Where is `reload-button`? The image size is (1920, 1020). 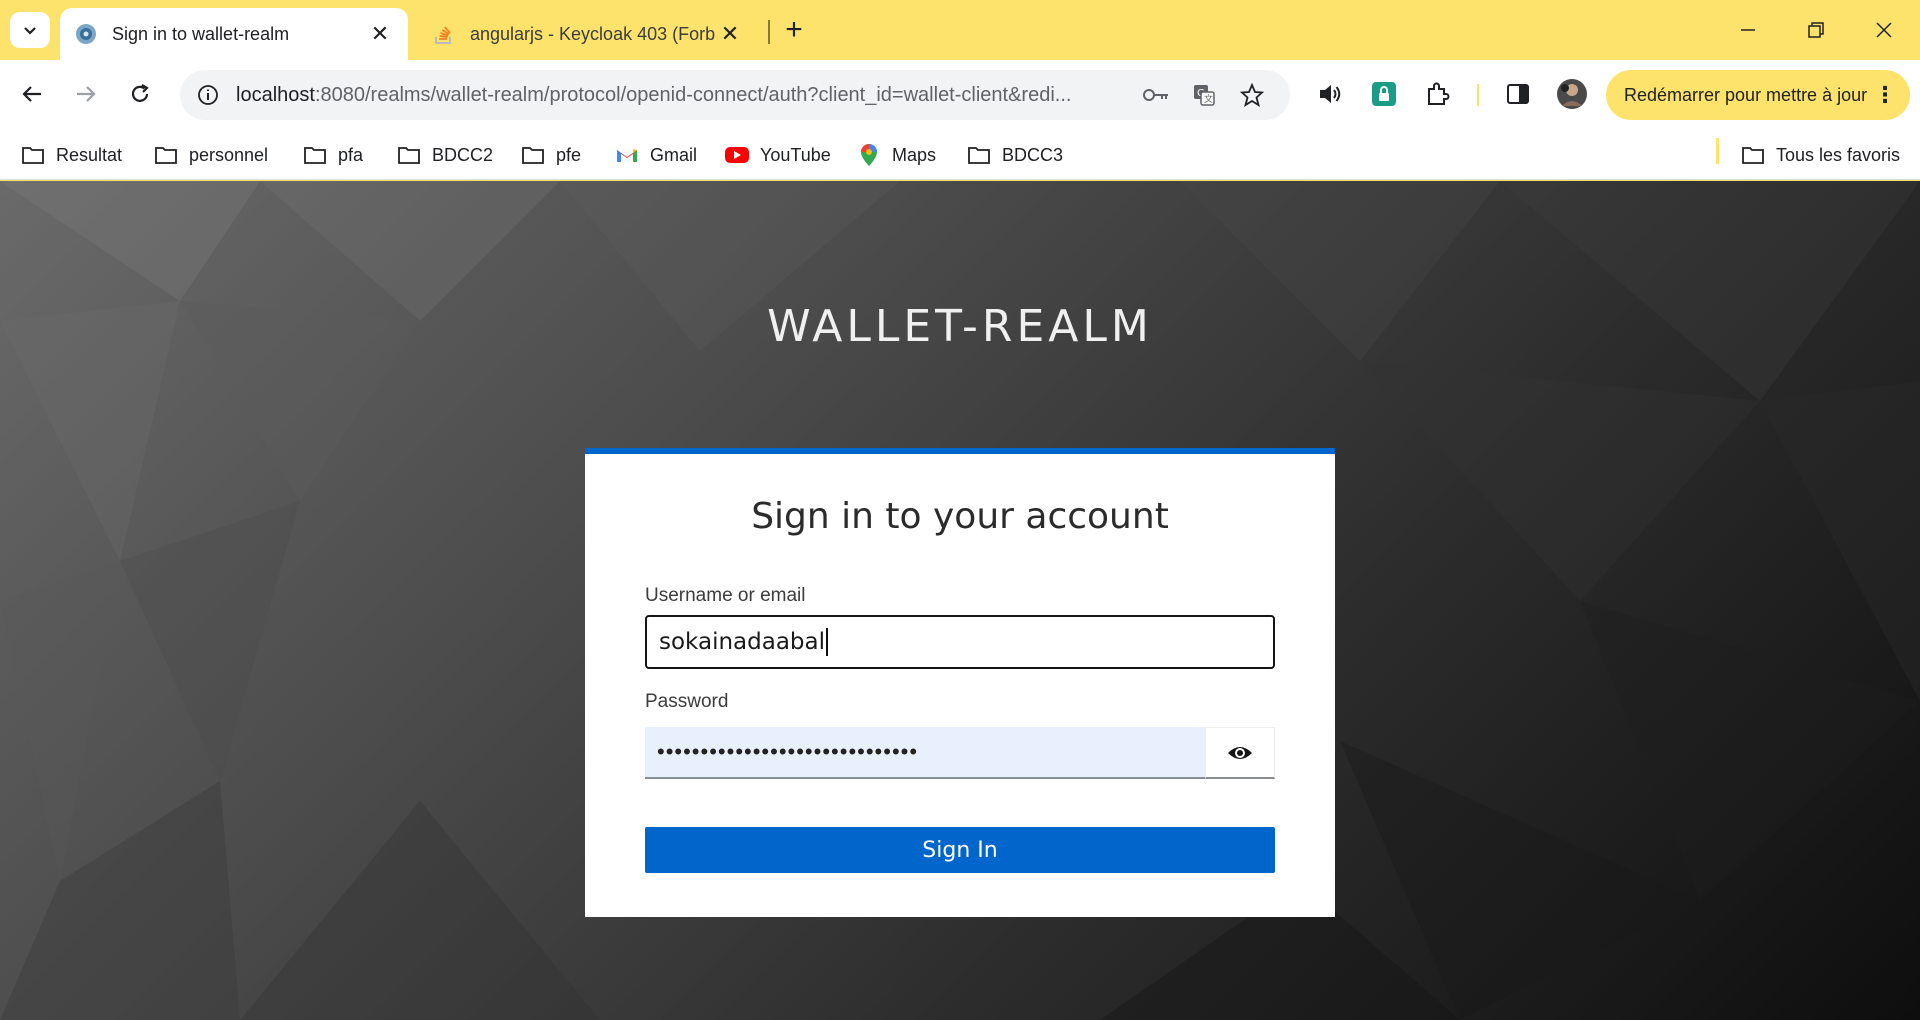
reload-button is located at coordinates (140, 94).